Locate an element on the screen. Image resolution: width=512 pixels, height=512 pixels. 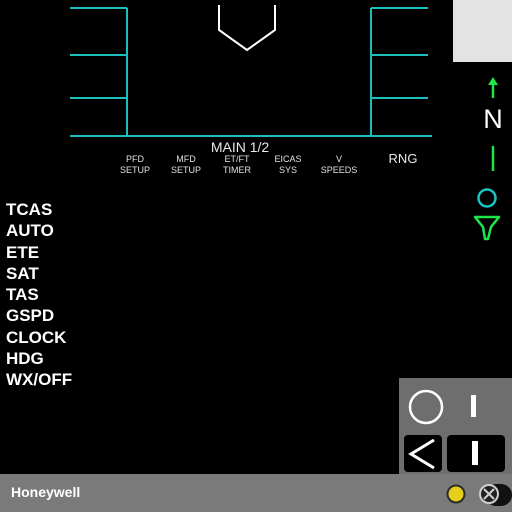
softkey-label-line2: SPEEDS is located at coordinates (339, 170).